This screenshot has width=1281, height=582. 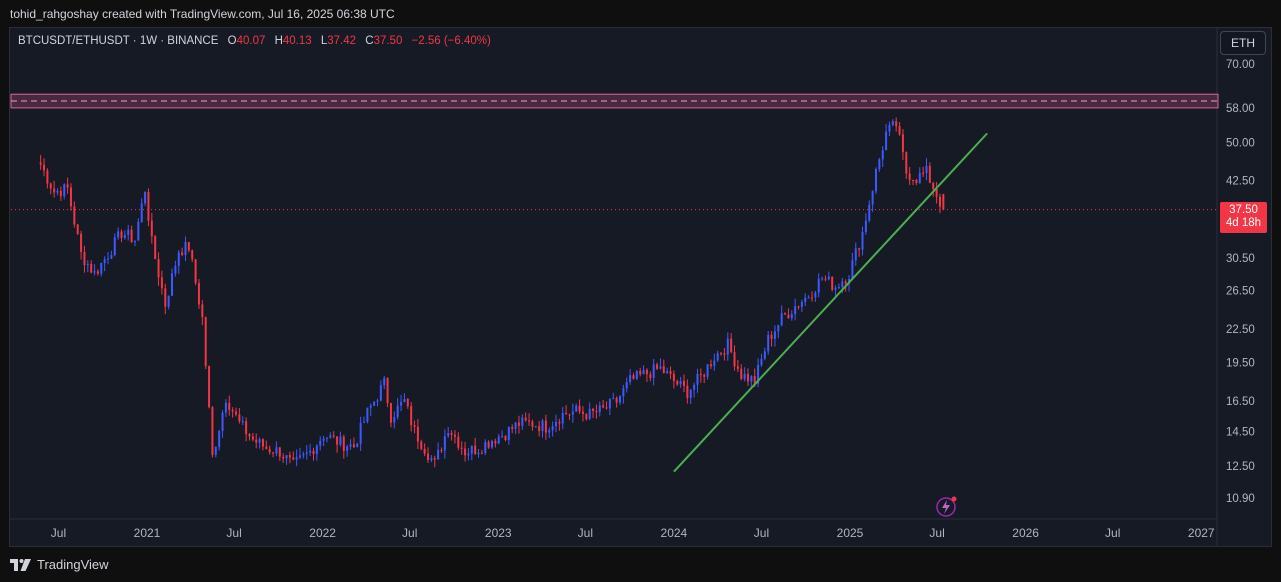 I want to click on y-tick-label: 16.50, so click(x=1240, y=402).